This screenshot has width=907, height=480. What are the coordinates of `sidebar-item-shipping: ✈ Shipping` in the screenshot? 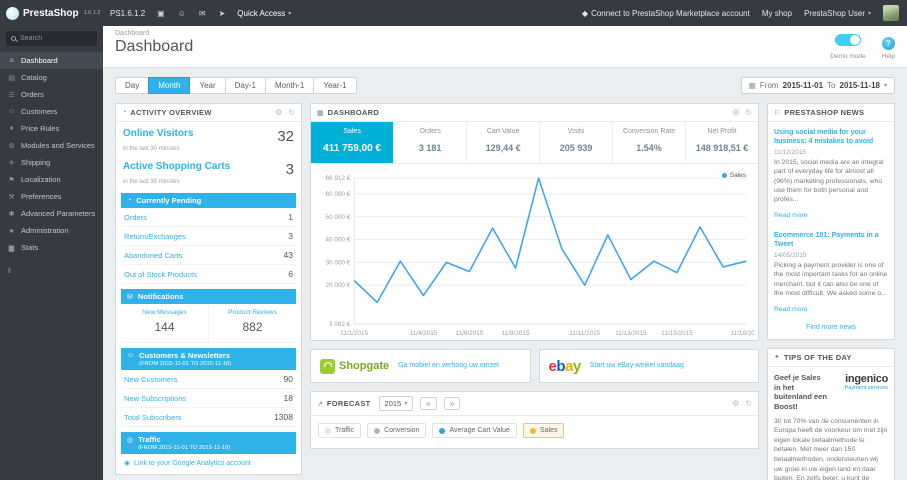 It's located at (51, 162).